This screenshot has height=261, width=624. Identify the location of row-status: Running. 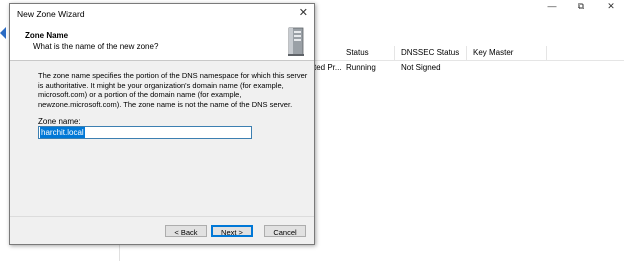
(361, 67).